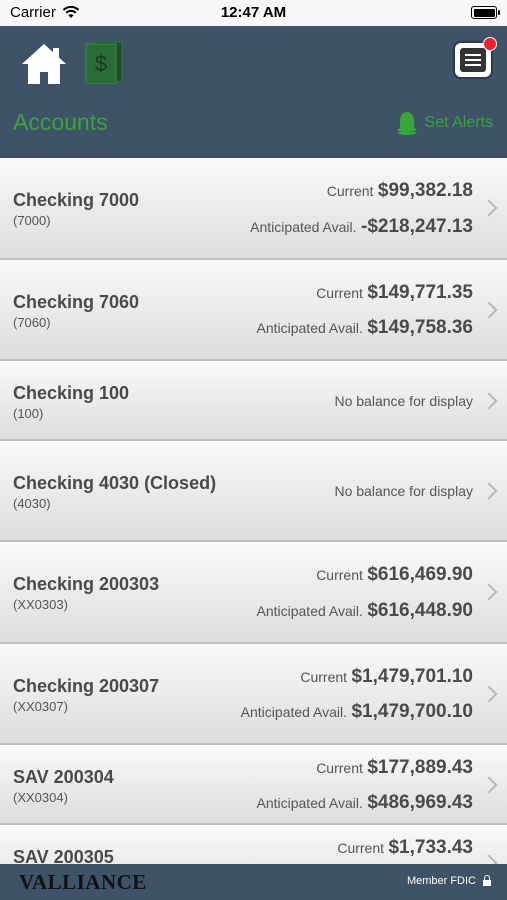  What do you see at coordinates (399, 190) in the screenshot?
I see `current-balance: Current $99,382.18` at bounding box center [399, 190].